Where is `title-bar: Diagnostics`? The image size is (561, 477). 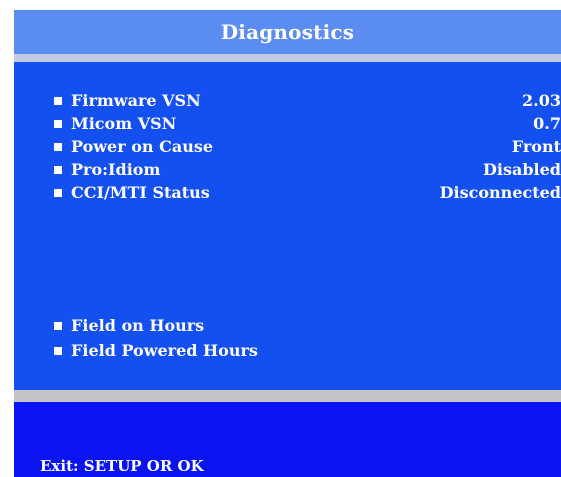
title-bar: Diagnostics is located at coordinates (287, 32).